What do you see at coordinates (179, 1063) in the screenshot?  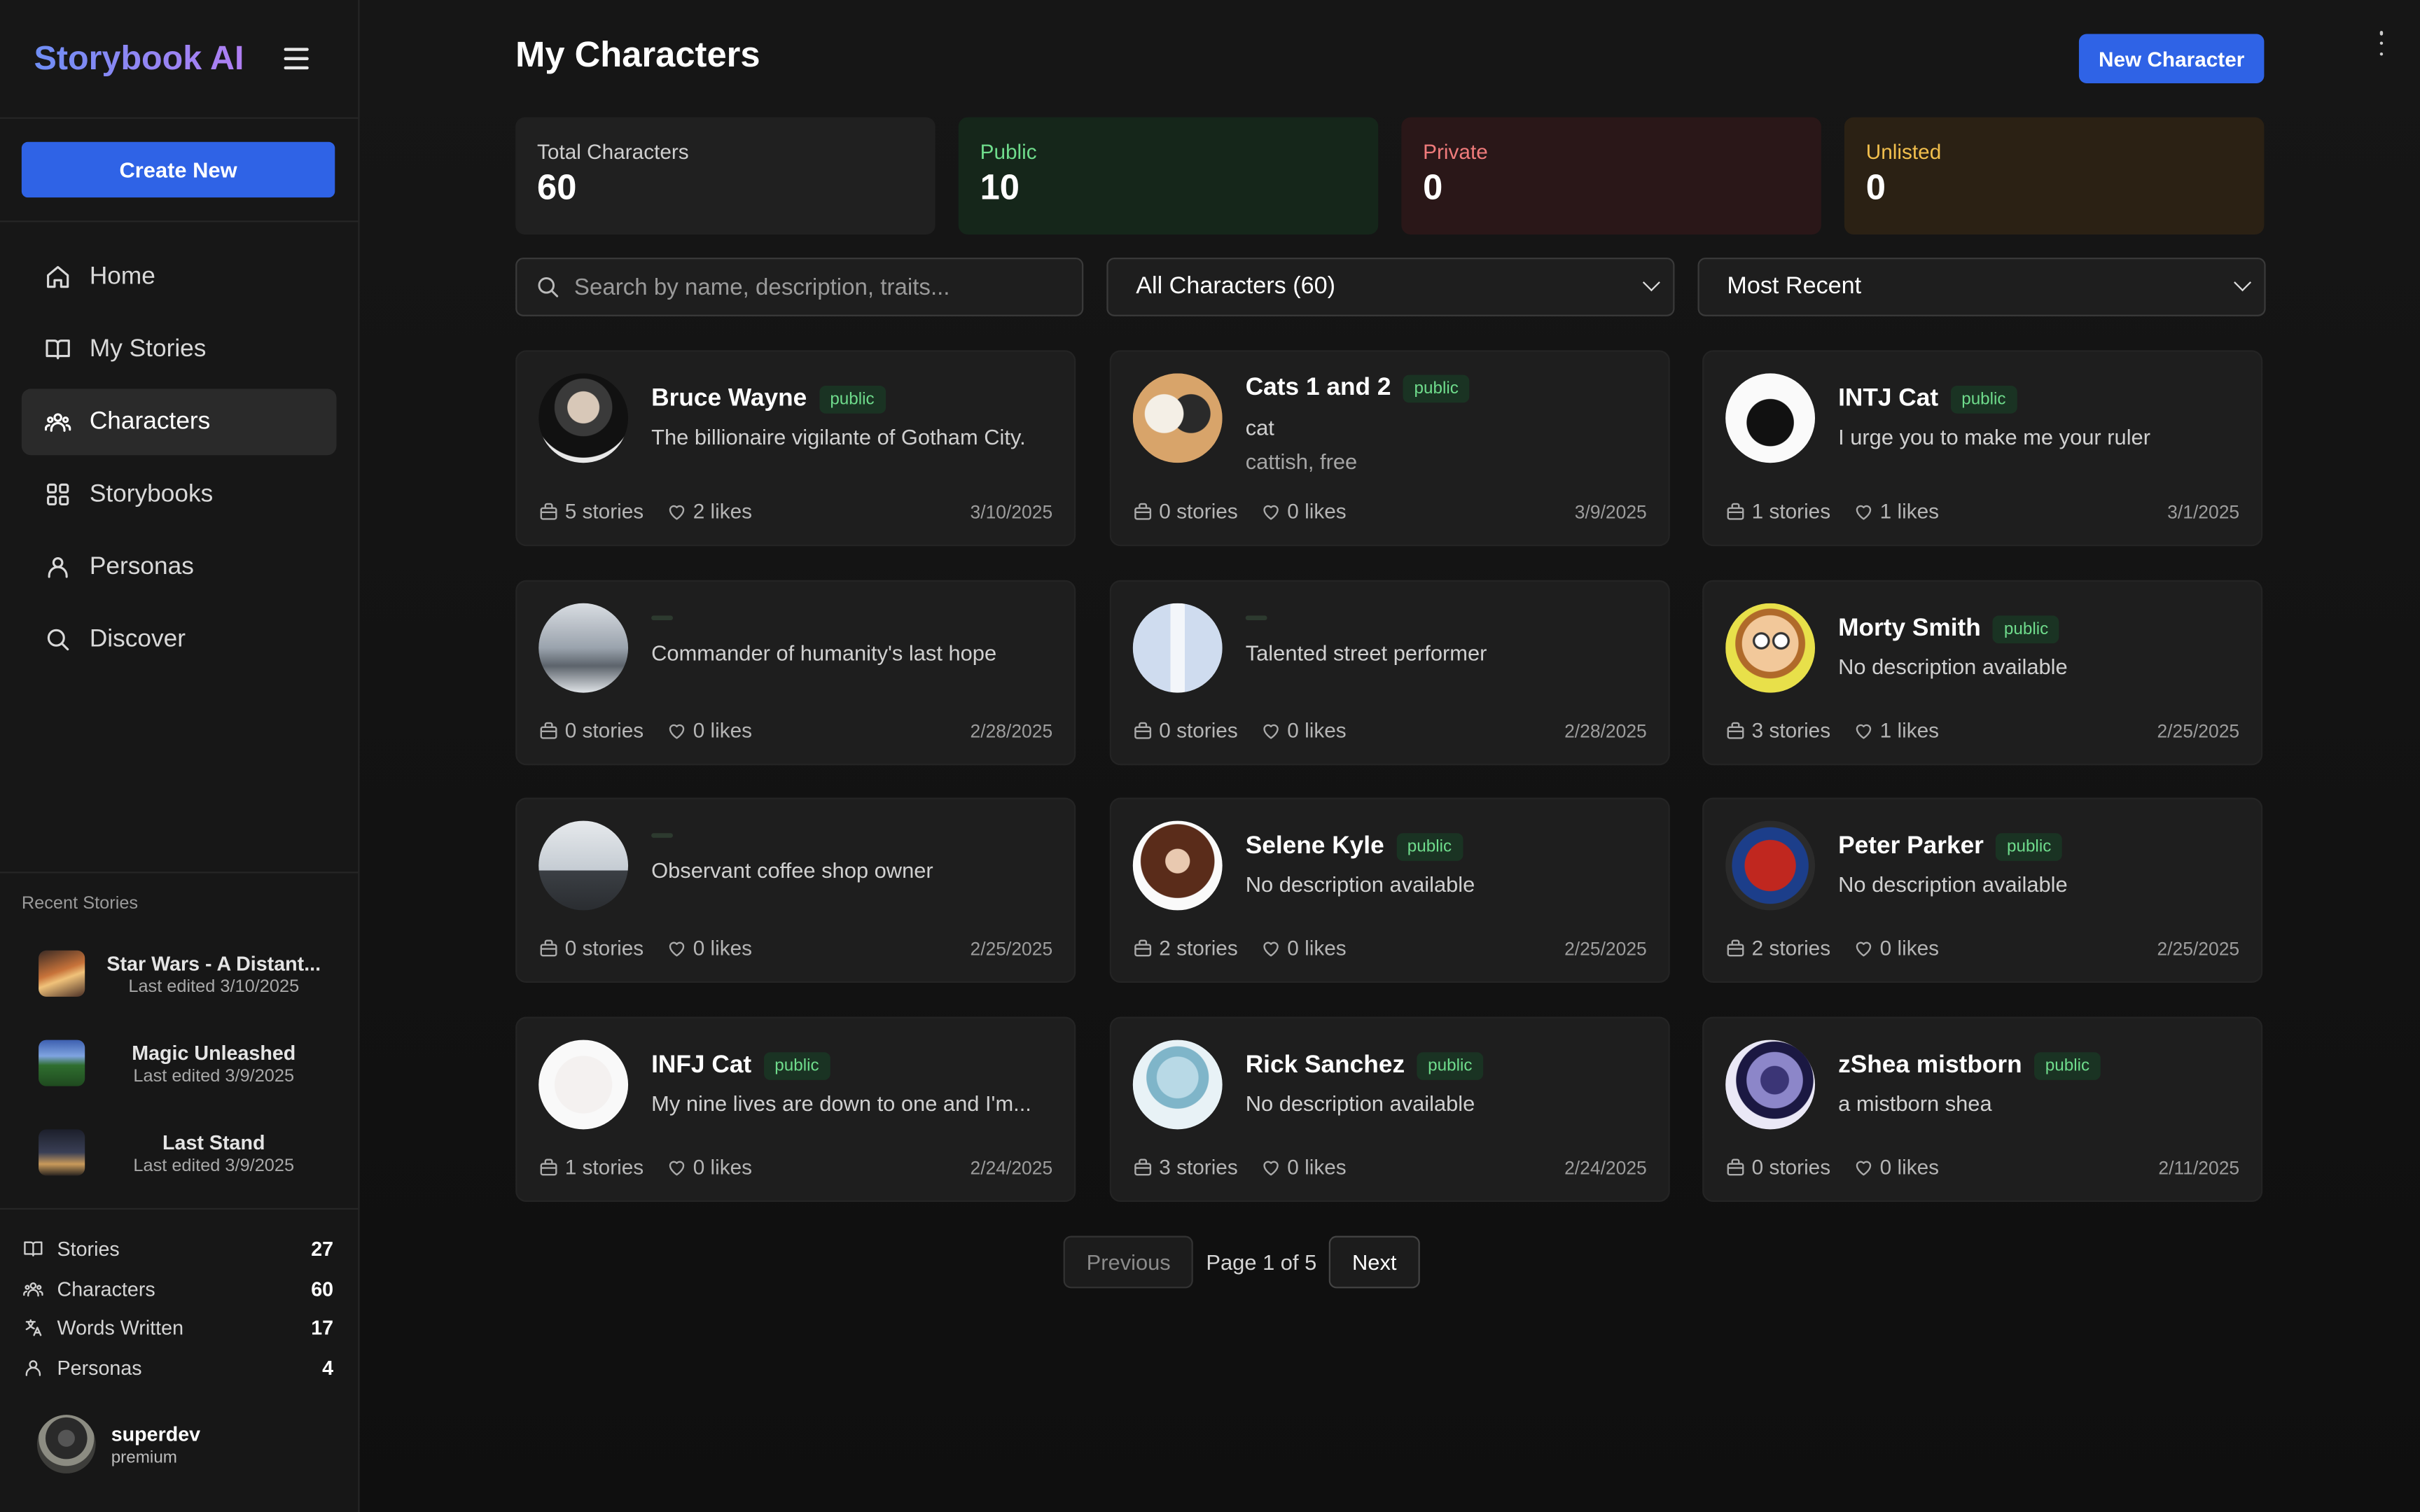 I see `recent-story-item: Magic Unleashed Last edited 3/9/2025` at bounding box center [179, 1063].